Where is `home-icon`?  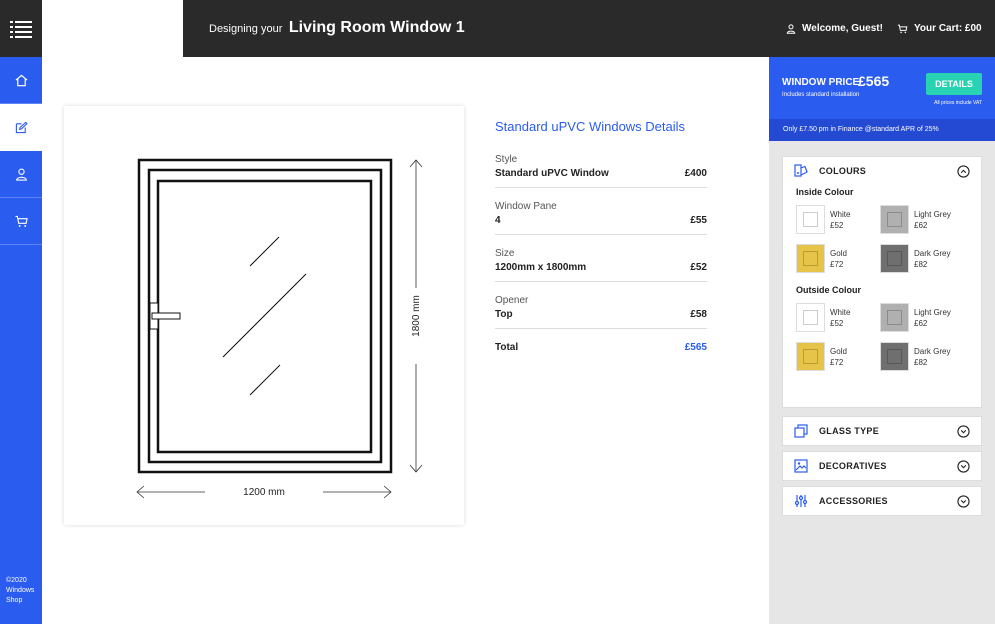 home-icon is located at coordinates (21, 80).